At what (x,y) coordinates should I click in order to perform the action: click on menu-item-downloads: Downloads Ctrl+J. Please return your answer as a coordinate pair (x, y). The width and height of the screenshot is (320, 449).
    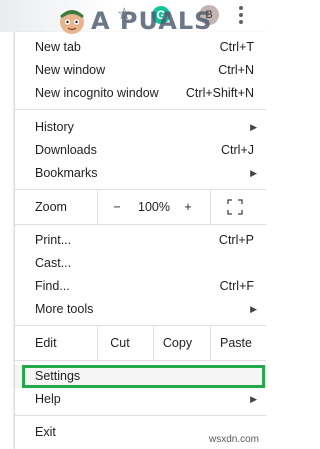
    Looking at the image, I should click on (140, 150).